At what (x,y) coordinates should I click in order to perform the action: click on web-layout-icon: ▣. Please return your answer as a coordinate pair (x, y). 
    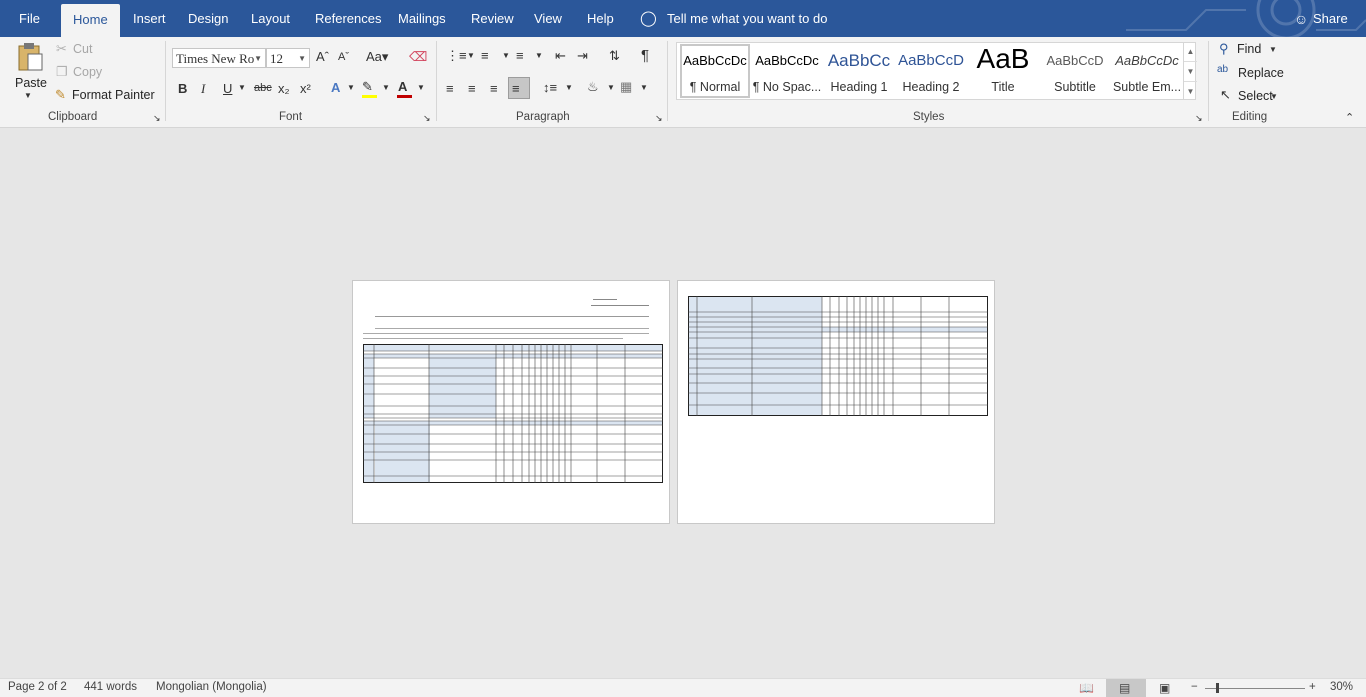
    Looking at the image, I should click on (1164, 688).